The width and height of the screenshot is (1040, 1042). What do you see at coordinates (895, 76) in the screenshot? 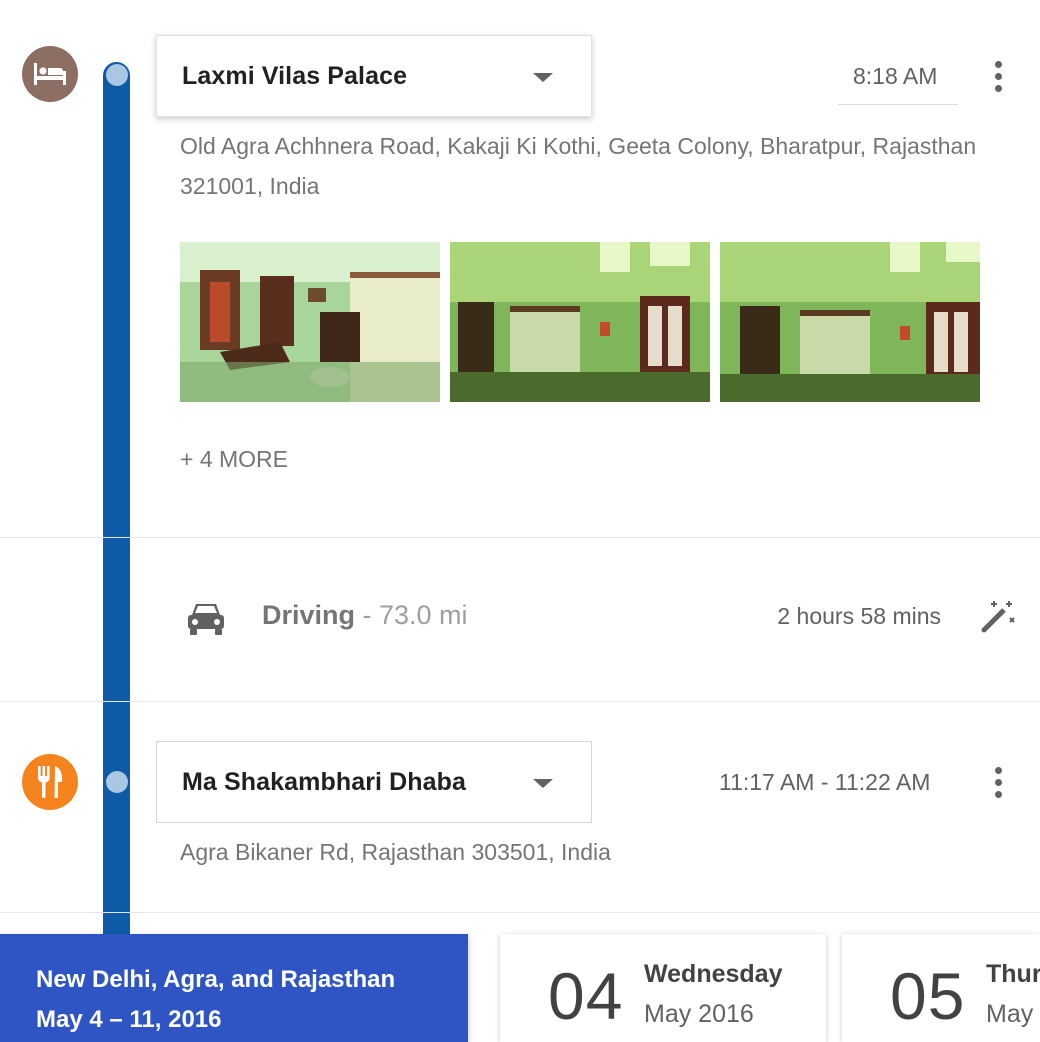
I see `arrival-time: 8:18 AM` at bounding box center [895, 76].